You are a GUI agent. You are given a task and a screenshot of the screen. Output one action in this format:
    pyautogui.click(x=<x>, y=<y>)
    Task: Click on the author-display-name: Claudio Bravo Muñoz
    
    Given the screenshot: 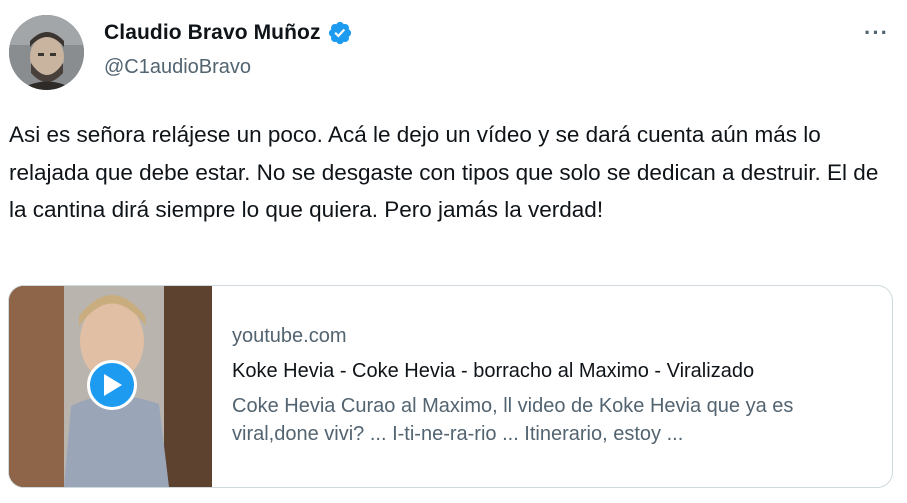 What is the action you would take?
    pyautogui.click(x=212, y=33)
    